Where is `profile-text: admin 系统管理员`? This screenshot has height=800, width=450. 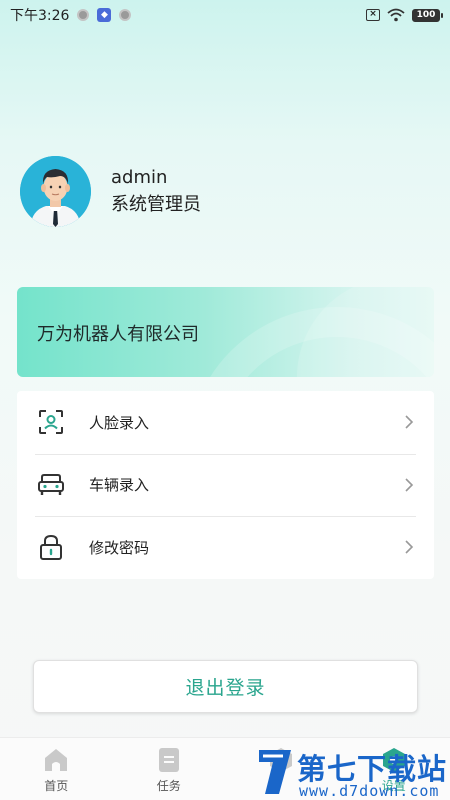
profile-text: admin 系统管理员 is located at coordinates (156, 191).